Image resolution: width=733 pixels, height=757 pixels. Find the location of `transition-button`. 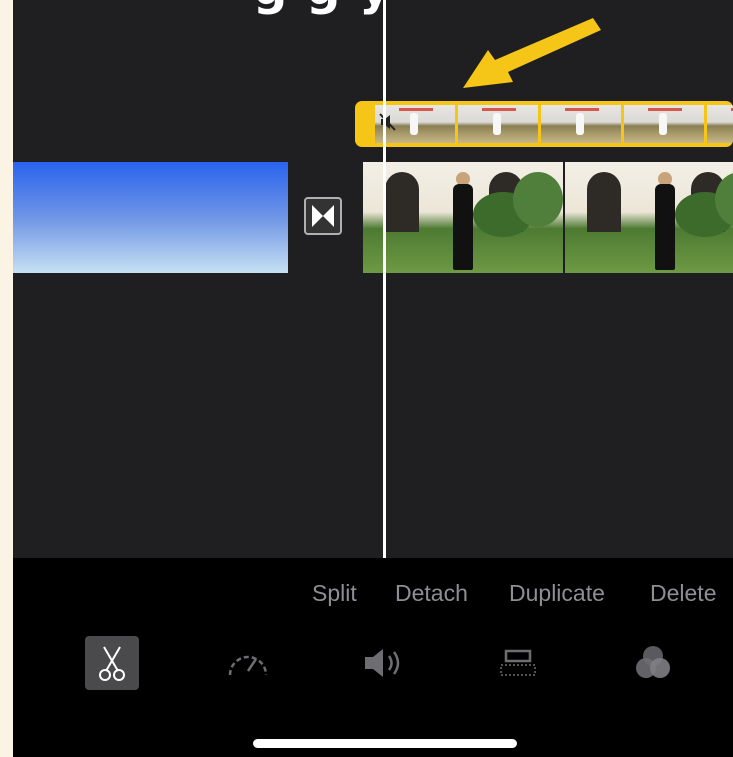

transition-button is located at coordinates (323, 216).